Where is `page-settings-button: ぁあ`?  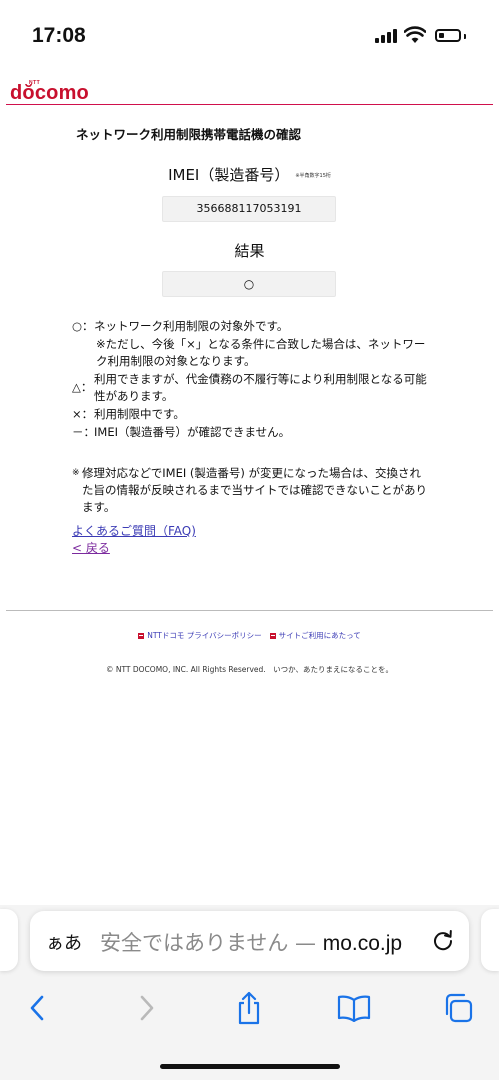 page-settings-button: ぁあ is located at coordinates (64, 942).